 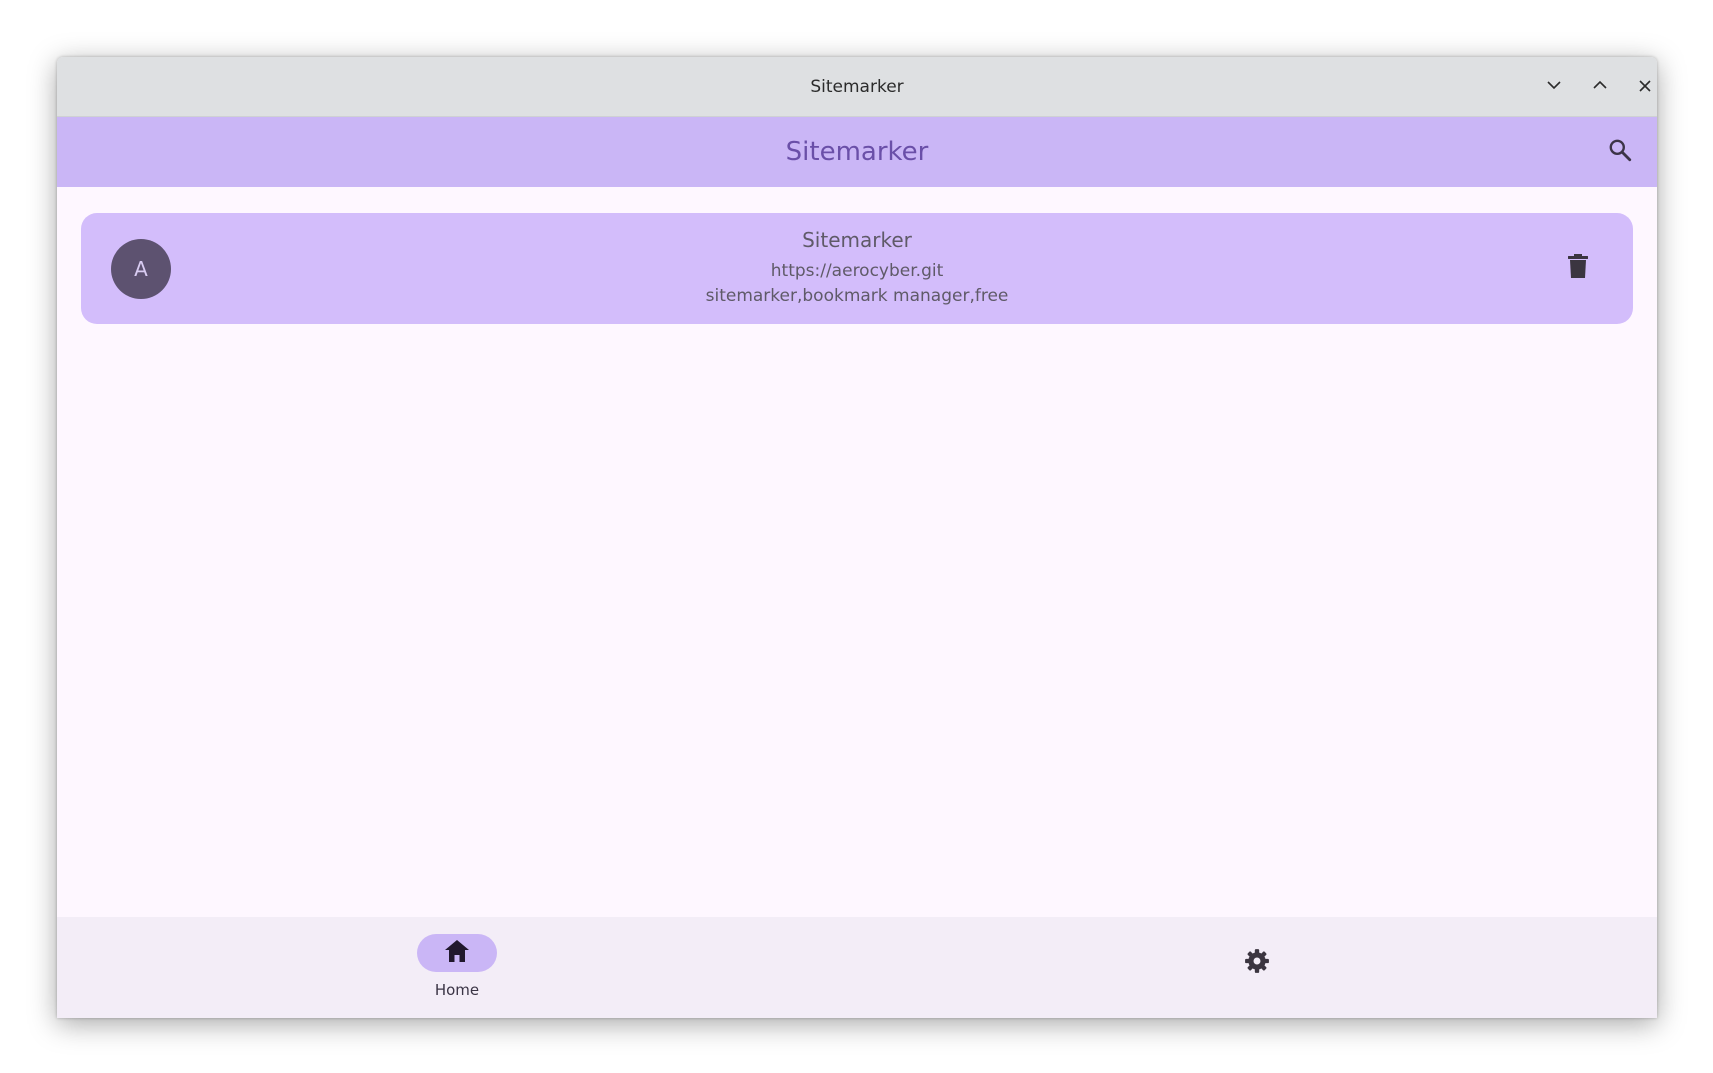 I want to click on app-bar: Sitemarker, so click(x=857, y=152).